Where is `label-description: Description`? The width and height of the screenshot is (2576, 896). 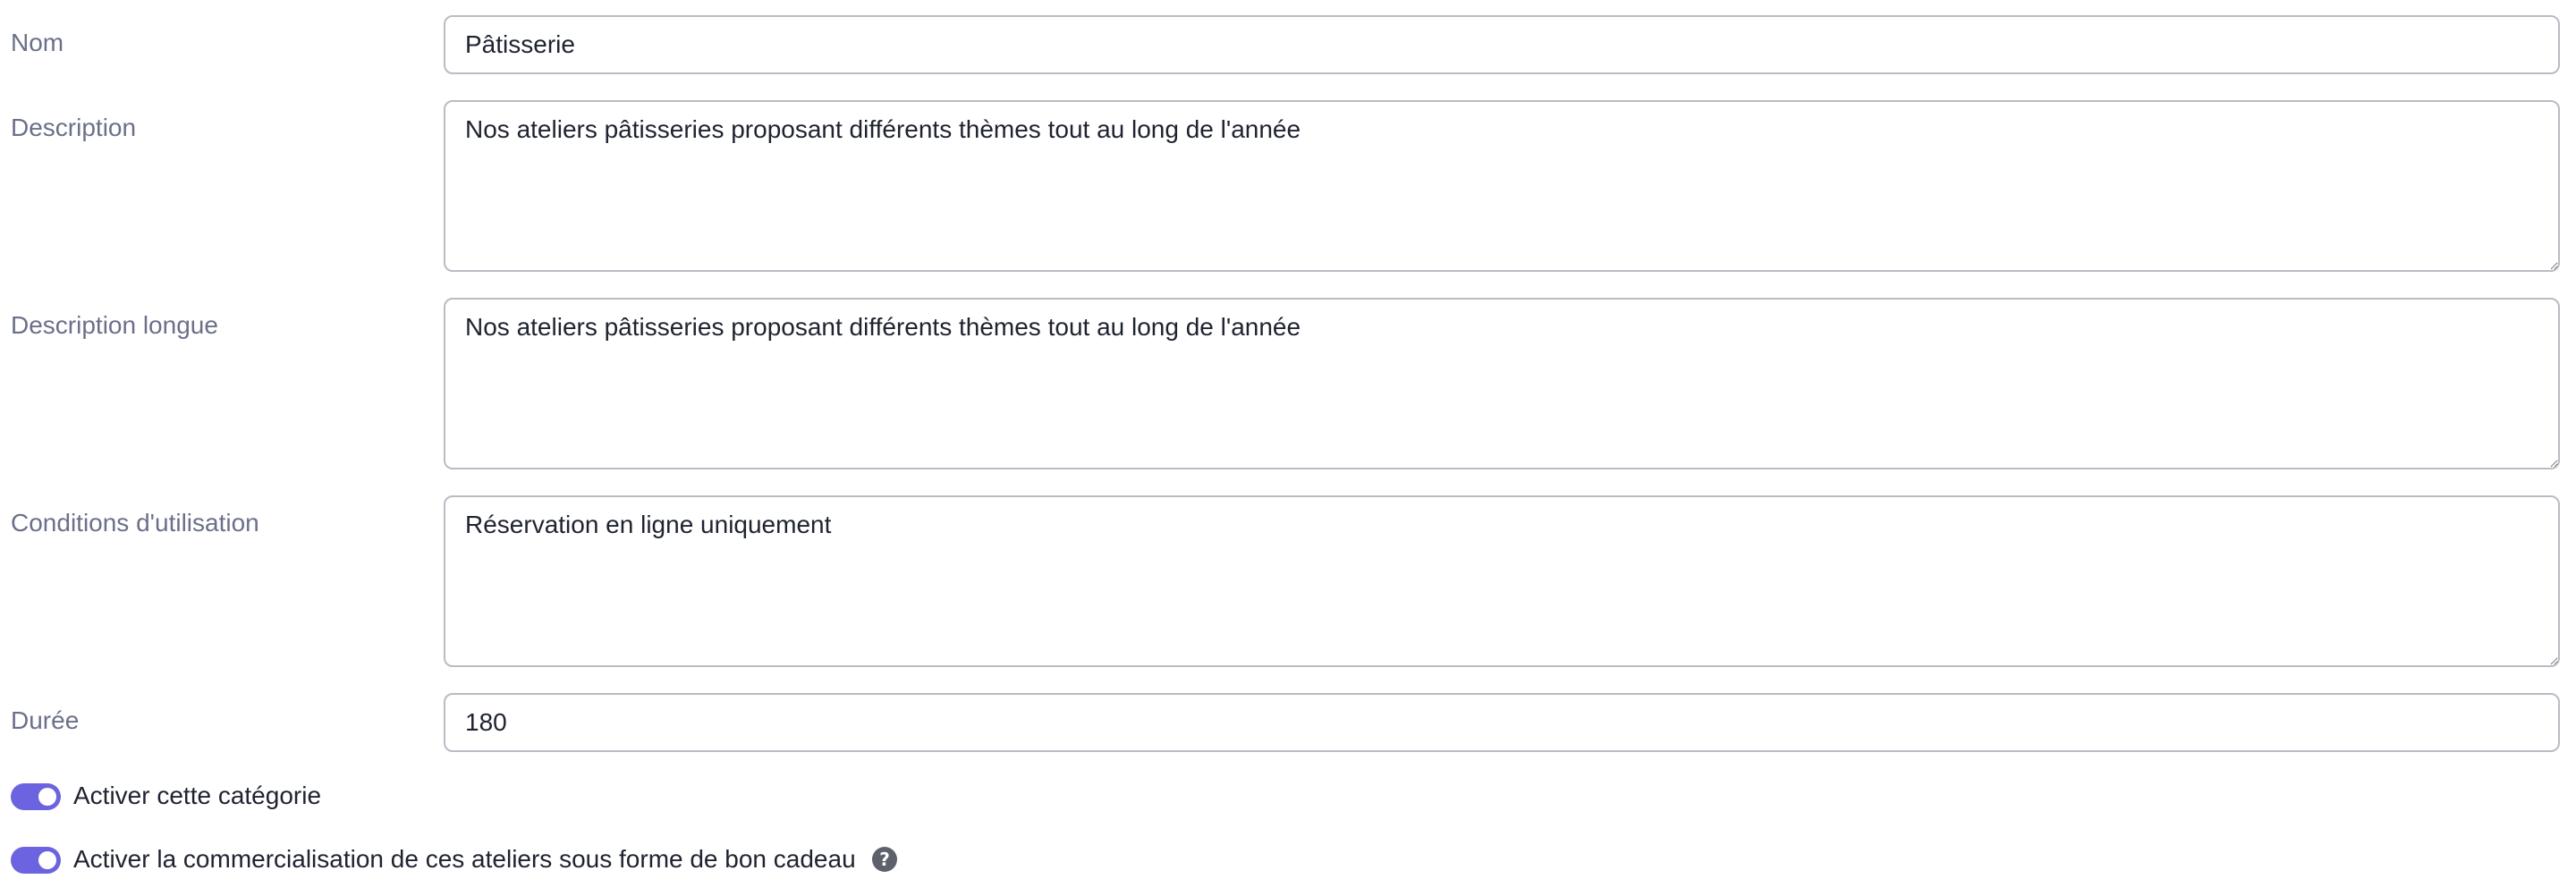
label-description: Description is located at coordinates (74, 127).